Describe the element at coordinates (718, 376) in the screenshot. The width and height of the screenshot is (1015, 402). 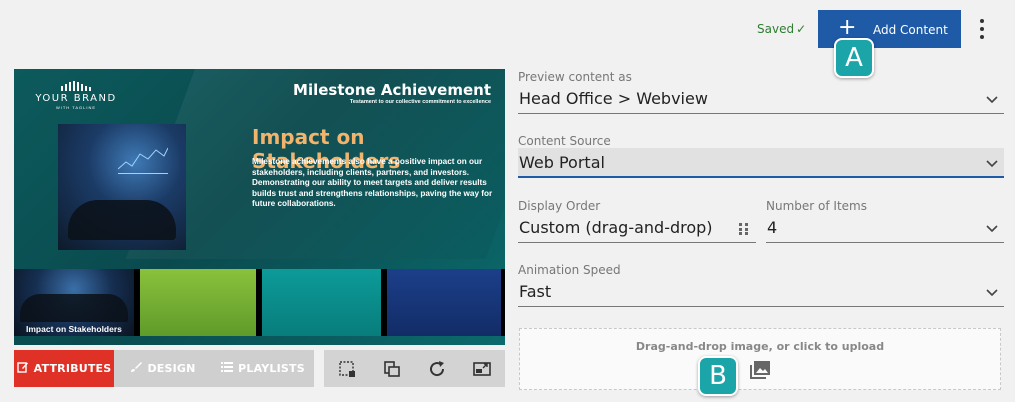
I see `callout-badge-b: B` at that location.